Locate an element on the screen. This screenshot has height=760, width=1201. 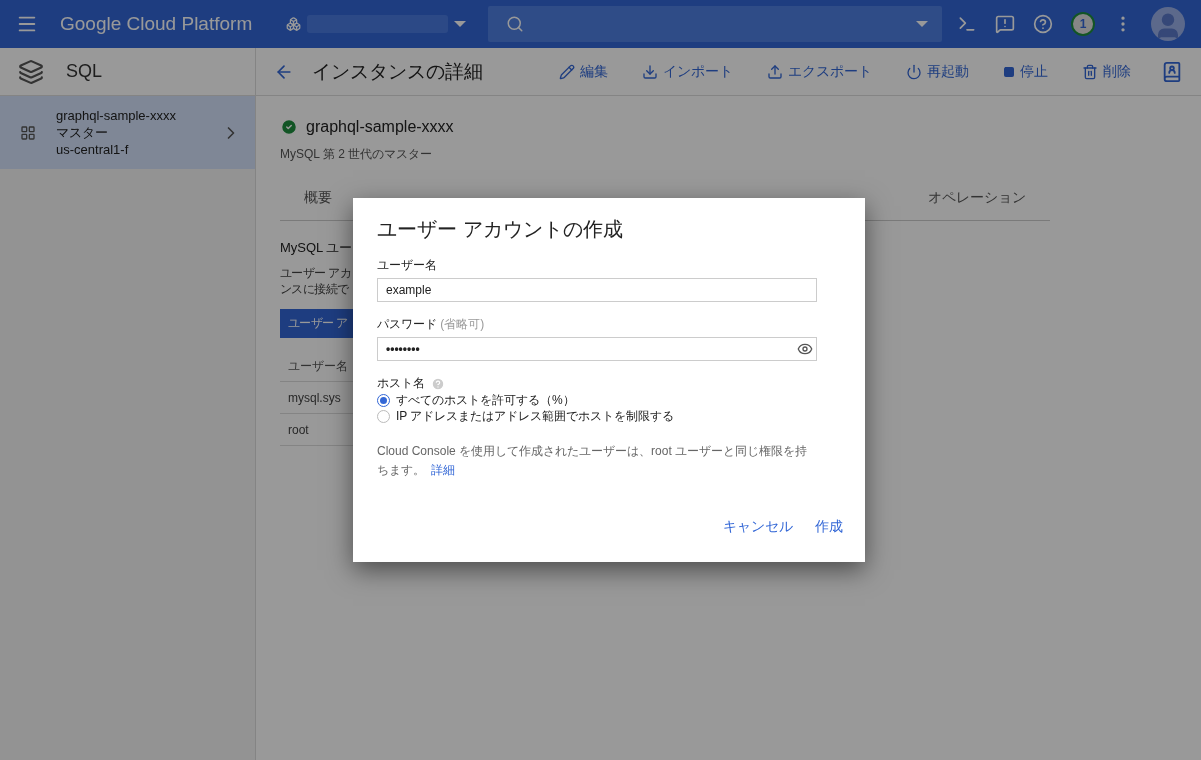
password-field: •••••••• is located at coordinates (597, 349).